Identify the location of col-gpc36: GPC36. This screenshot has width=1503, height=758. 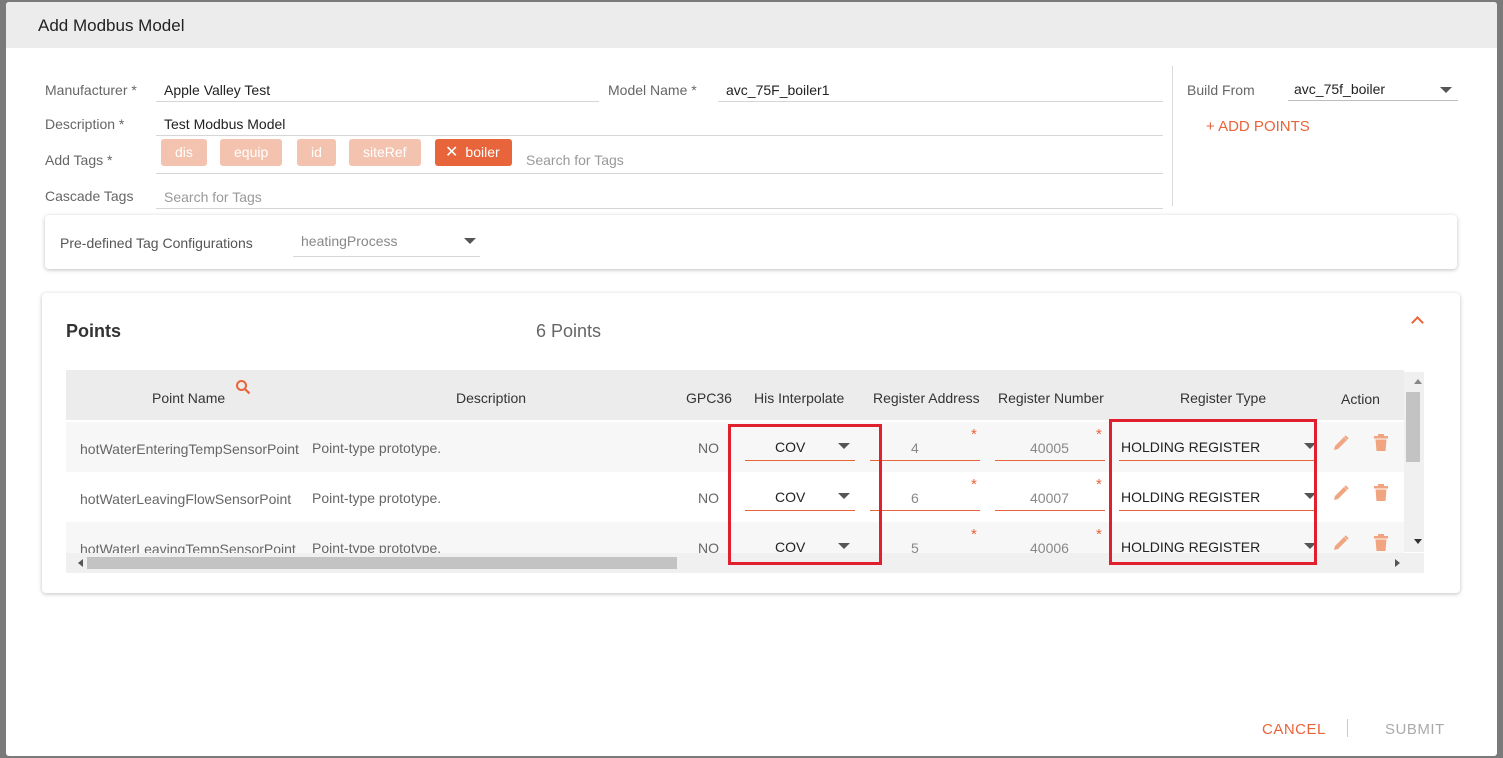
(709, 398).